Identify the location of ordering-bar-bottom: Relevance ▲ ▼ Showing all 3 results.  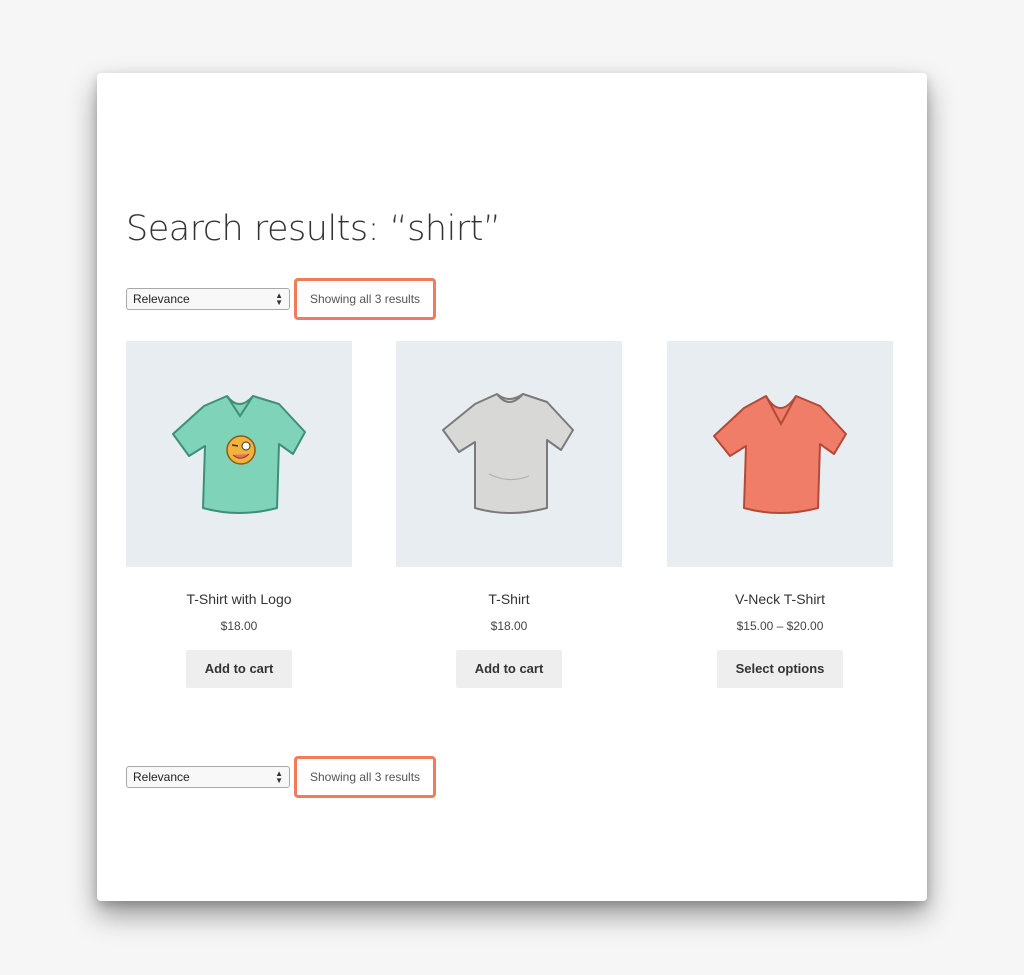
(281, 777).